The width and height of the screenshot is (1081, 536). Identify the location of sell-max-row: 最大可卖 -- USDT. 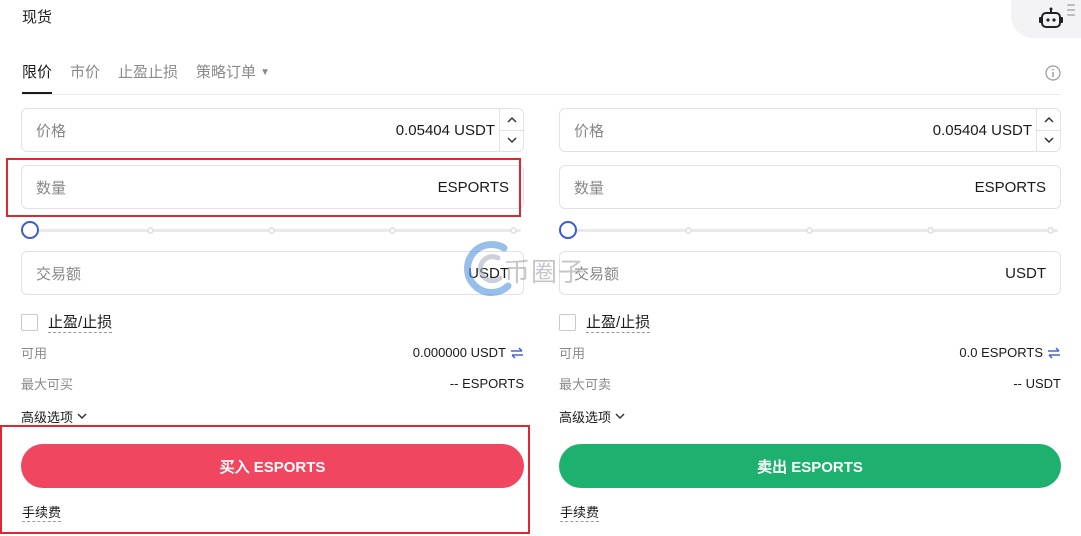
(810, 383).